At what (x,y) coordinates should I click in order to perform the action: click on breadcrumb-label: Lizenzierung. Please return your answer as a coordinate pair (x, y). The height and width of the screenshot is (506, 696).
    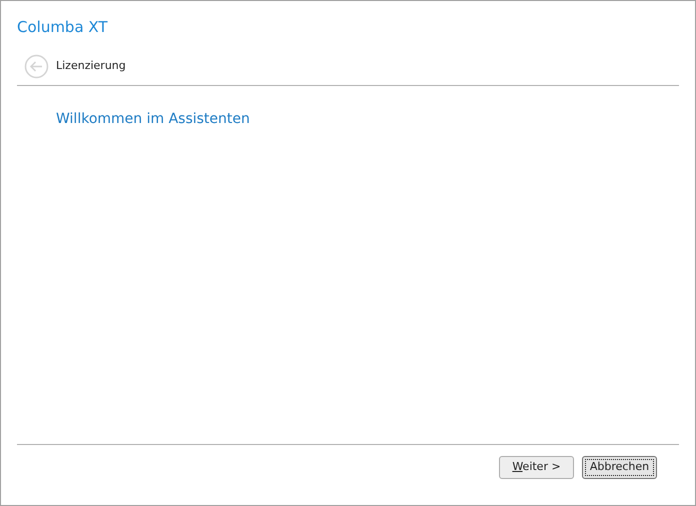
    Looking at the image, I should click on (91, 66).